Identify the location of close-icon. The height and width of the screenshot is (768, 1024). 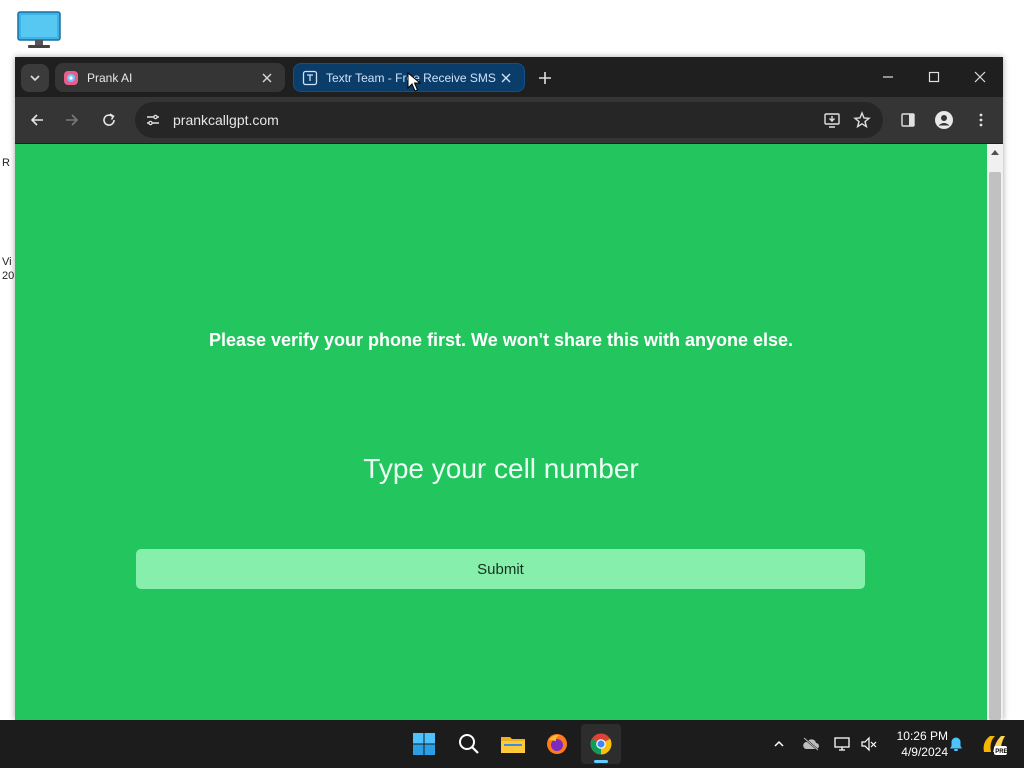
(980, 77).